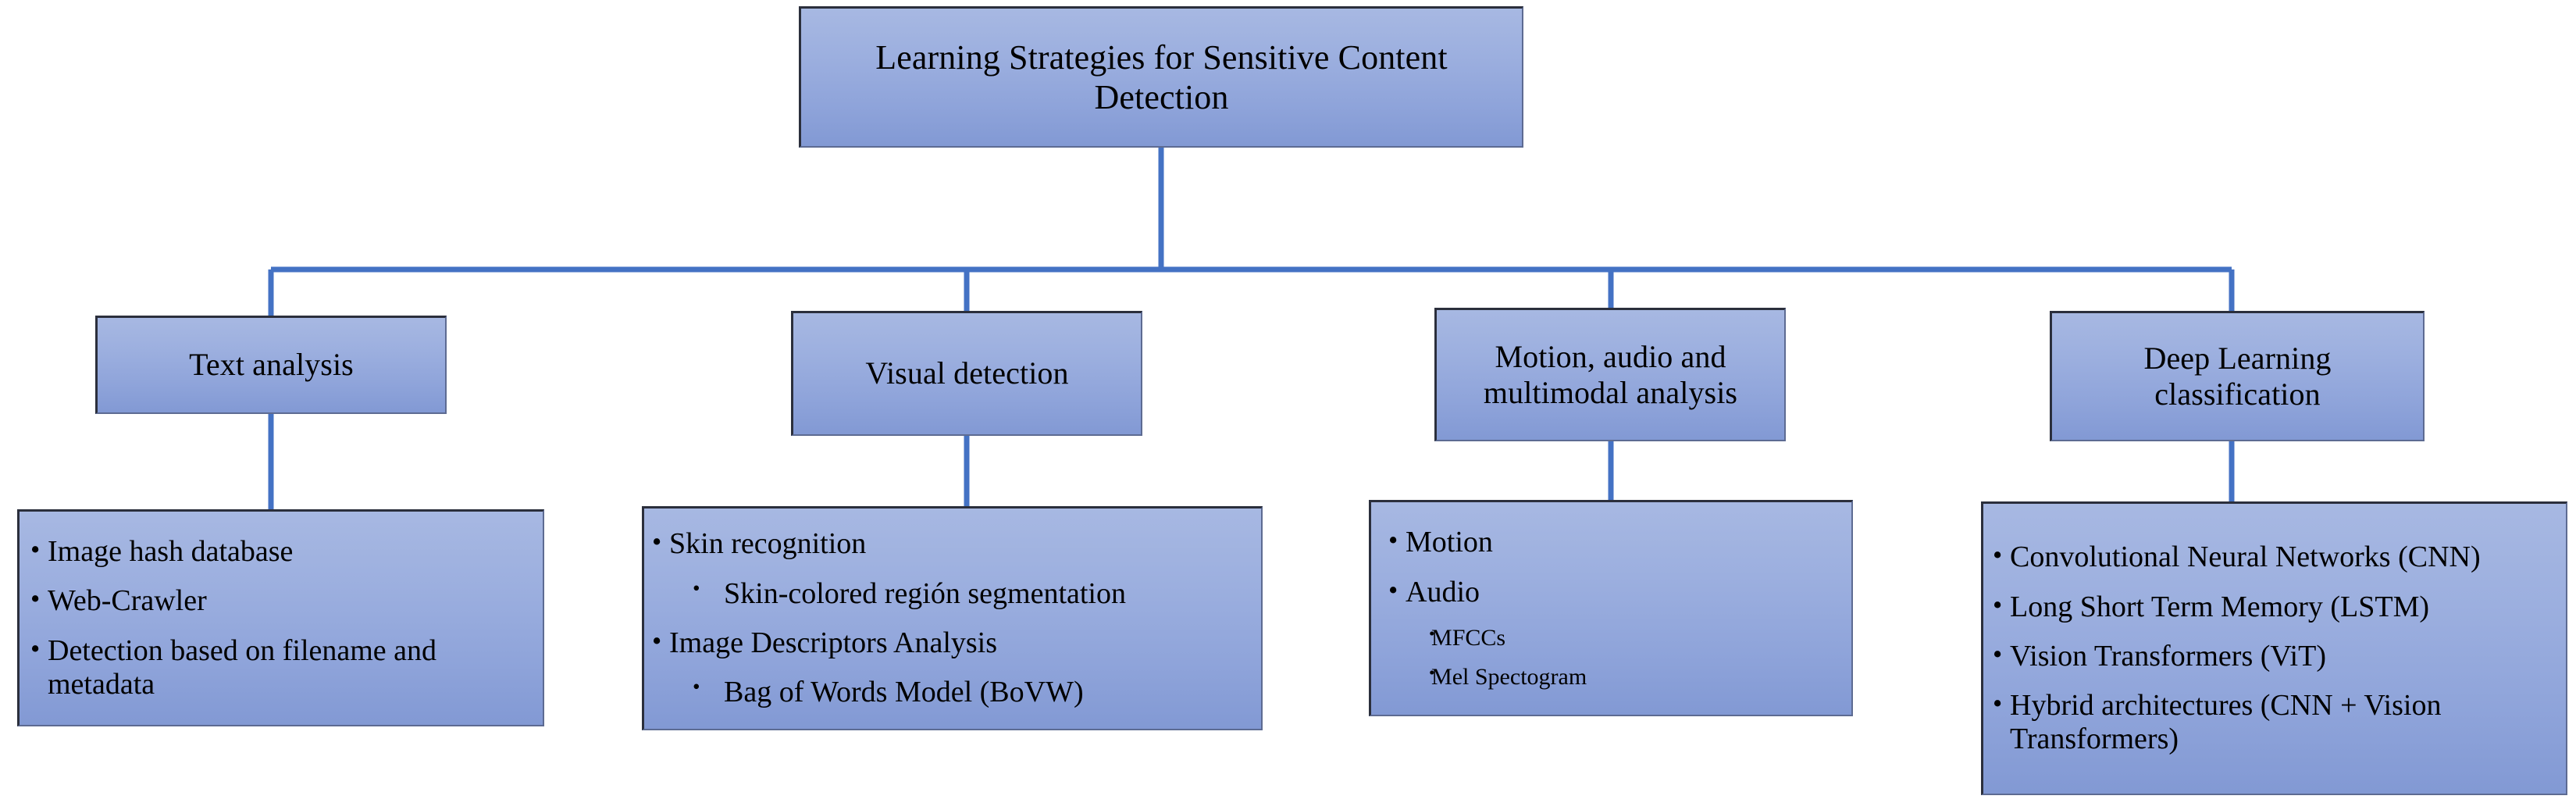 The image size is (2576, 810). What do you see at coordinates (1611, 676) in the screenshot?
I see `list-item: Mel Spectogram` at bounding box center [1611, 676].